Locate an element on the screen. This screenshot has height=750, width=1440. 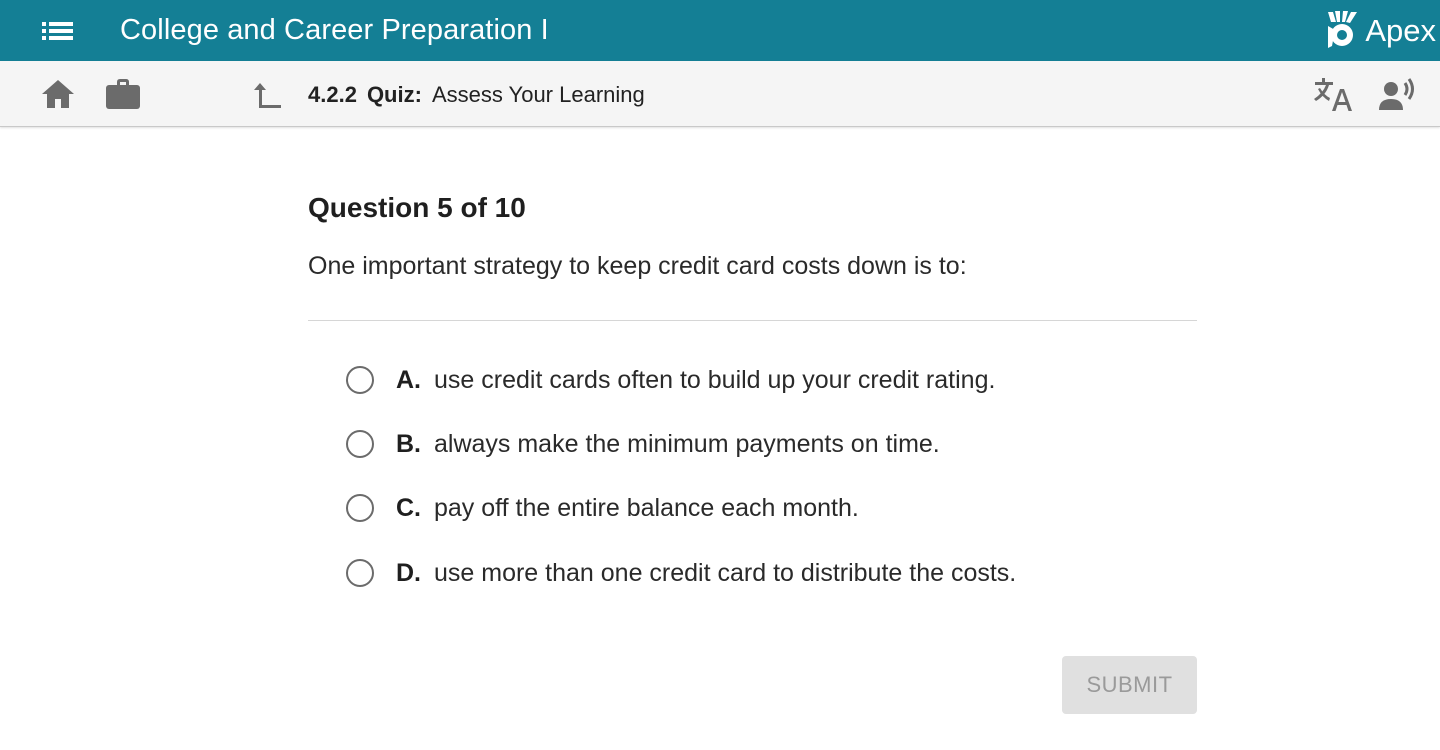
question-counter: Question 5 of 10 is located at coordinates (417, 207).